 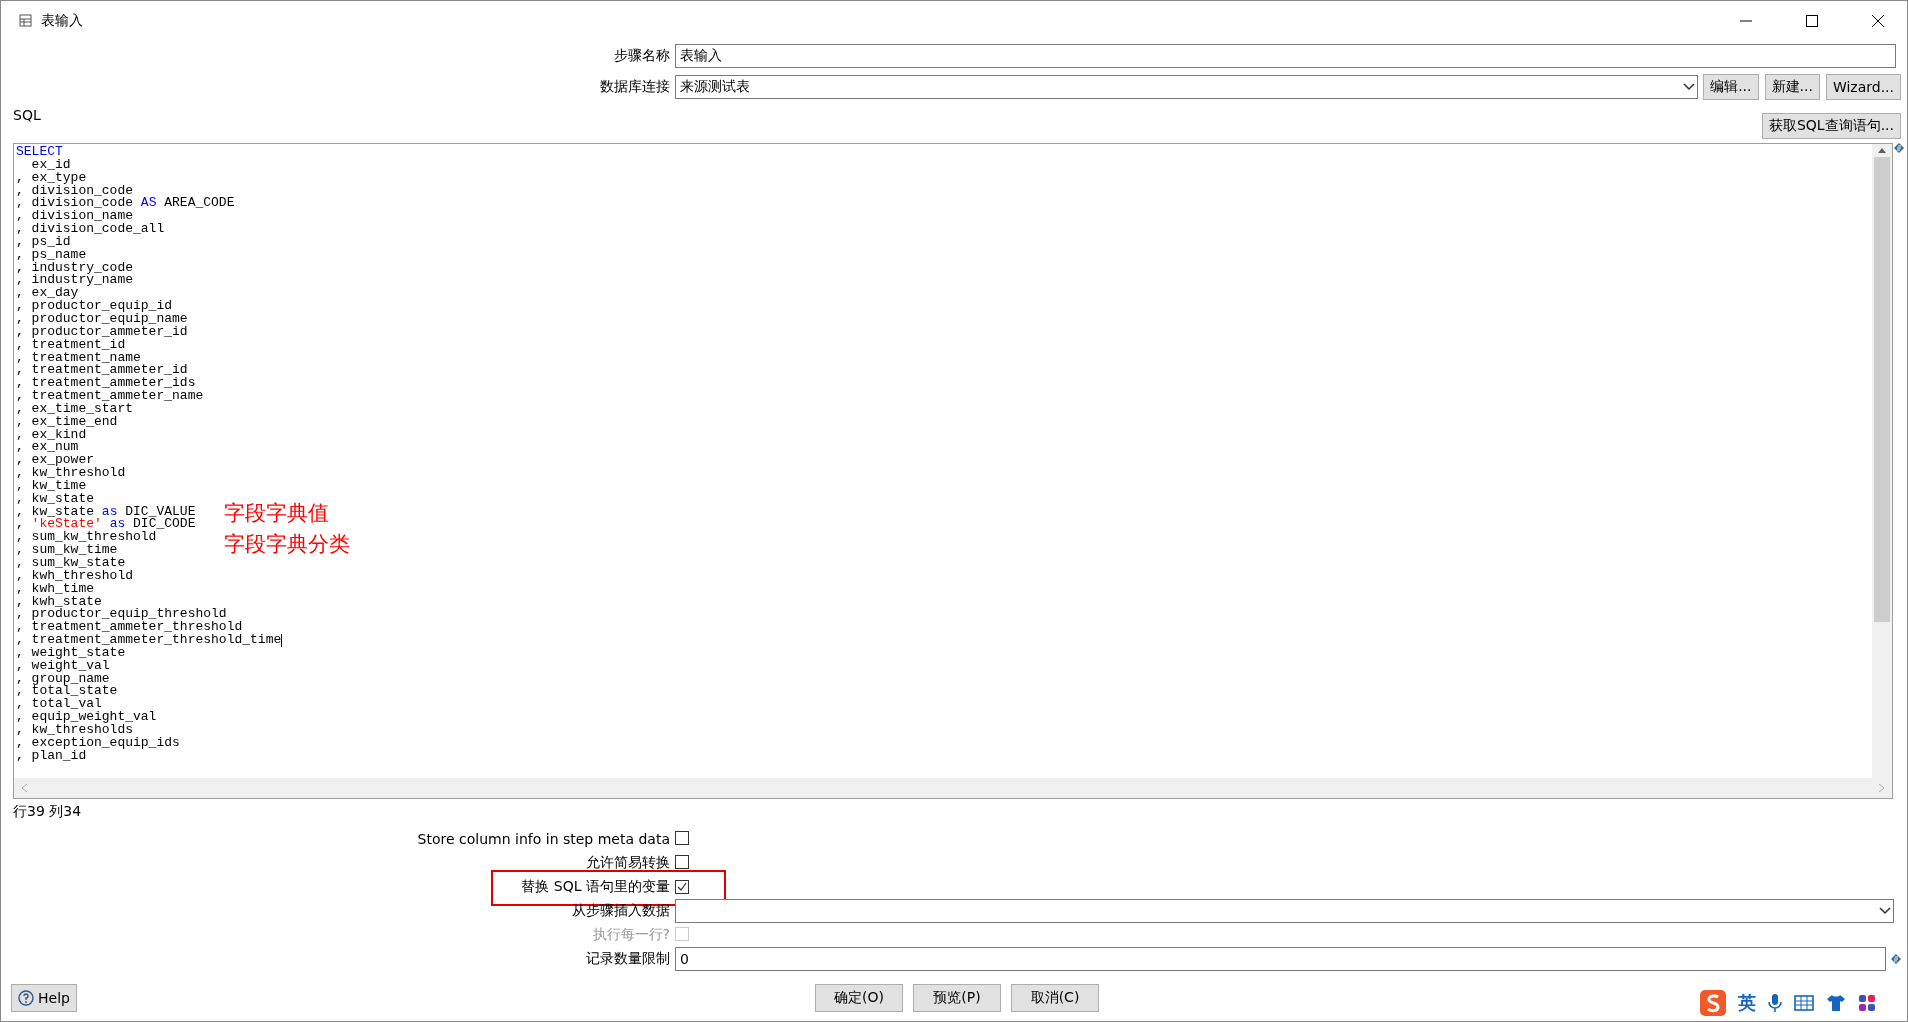 I want to click on dialog-button: 预览(P), so click(x=957, y=998).